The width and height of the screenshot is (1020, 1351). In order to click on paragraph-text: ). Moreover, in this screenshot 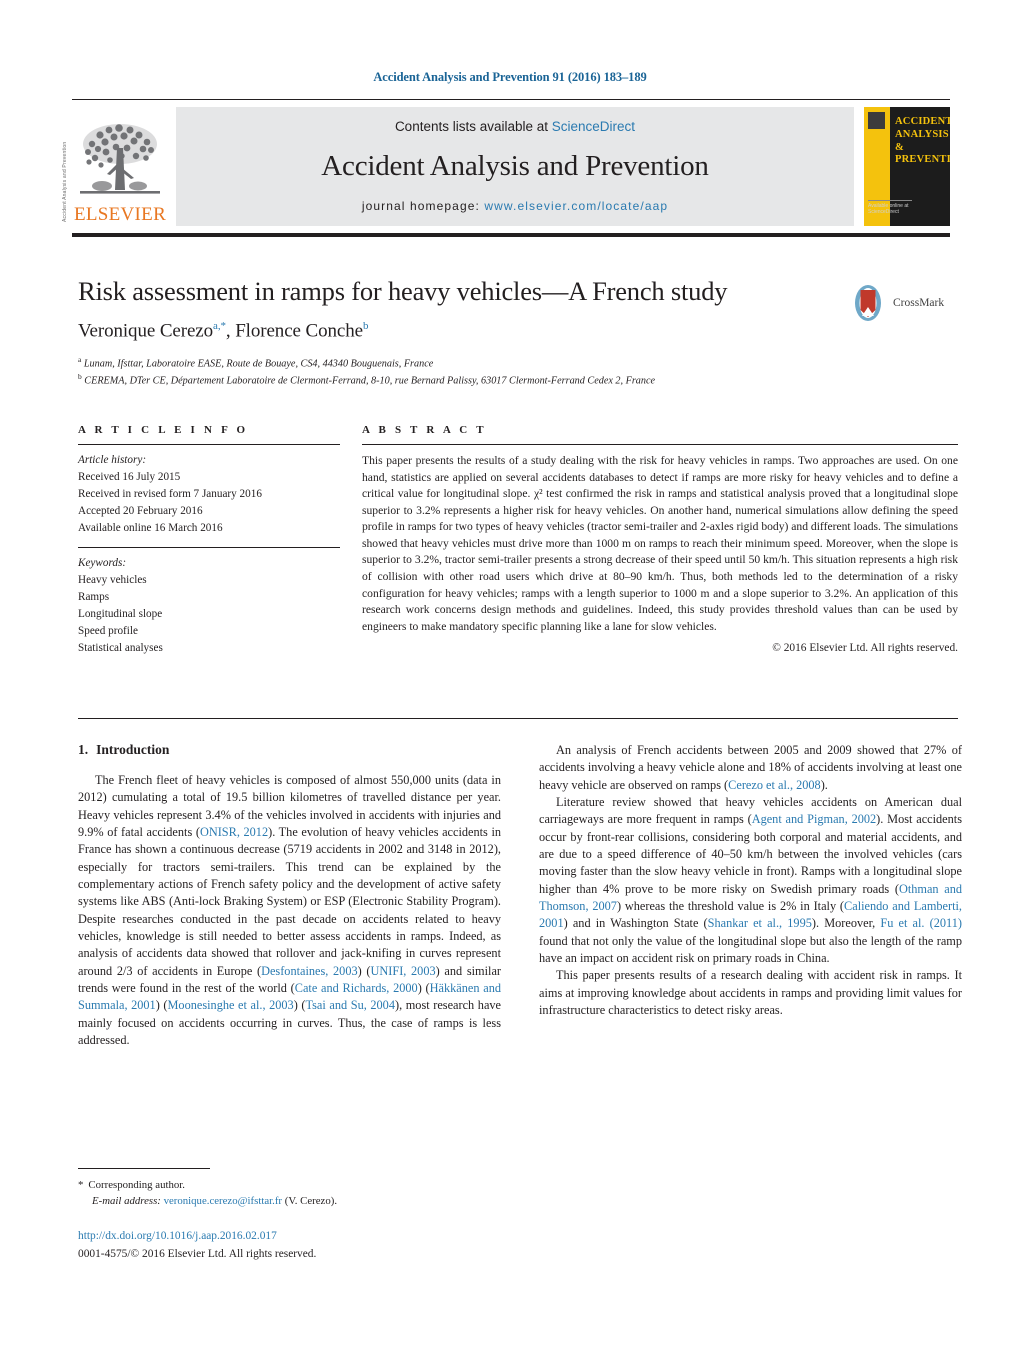, I will do `click(846, 923)`.